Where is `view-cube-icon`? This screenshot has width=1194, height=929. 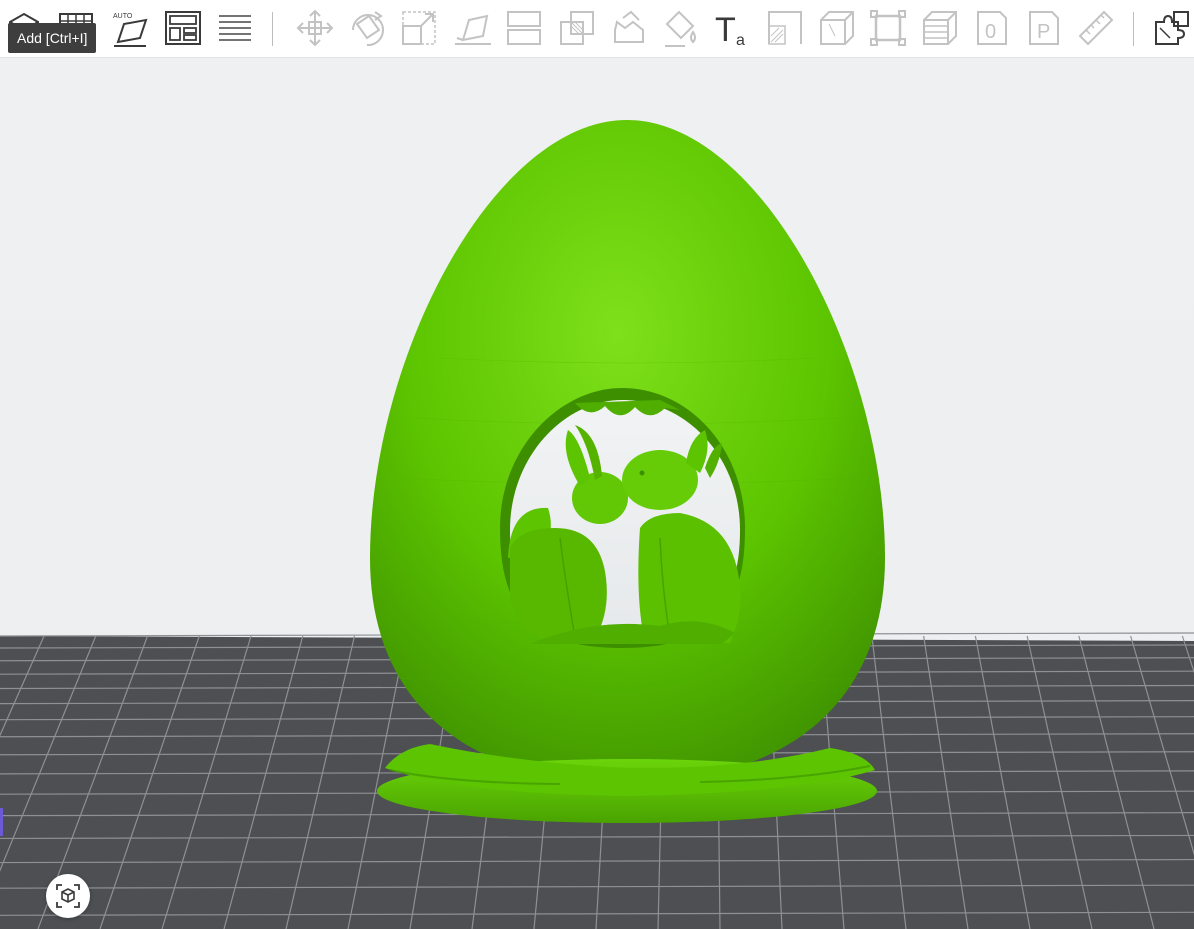
view-cube-icon is located at coordinates (68, 896).